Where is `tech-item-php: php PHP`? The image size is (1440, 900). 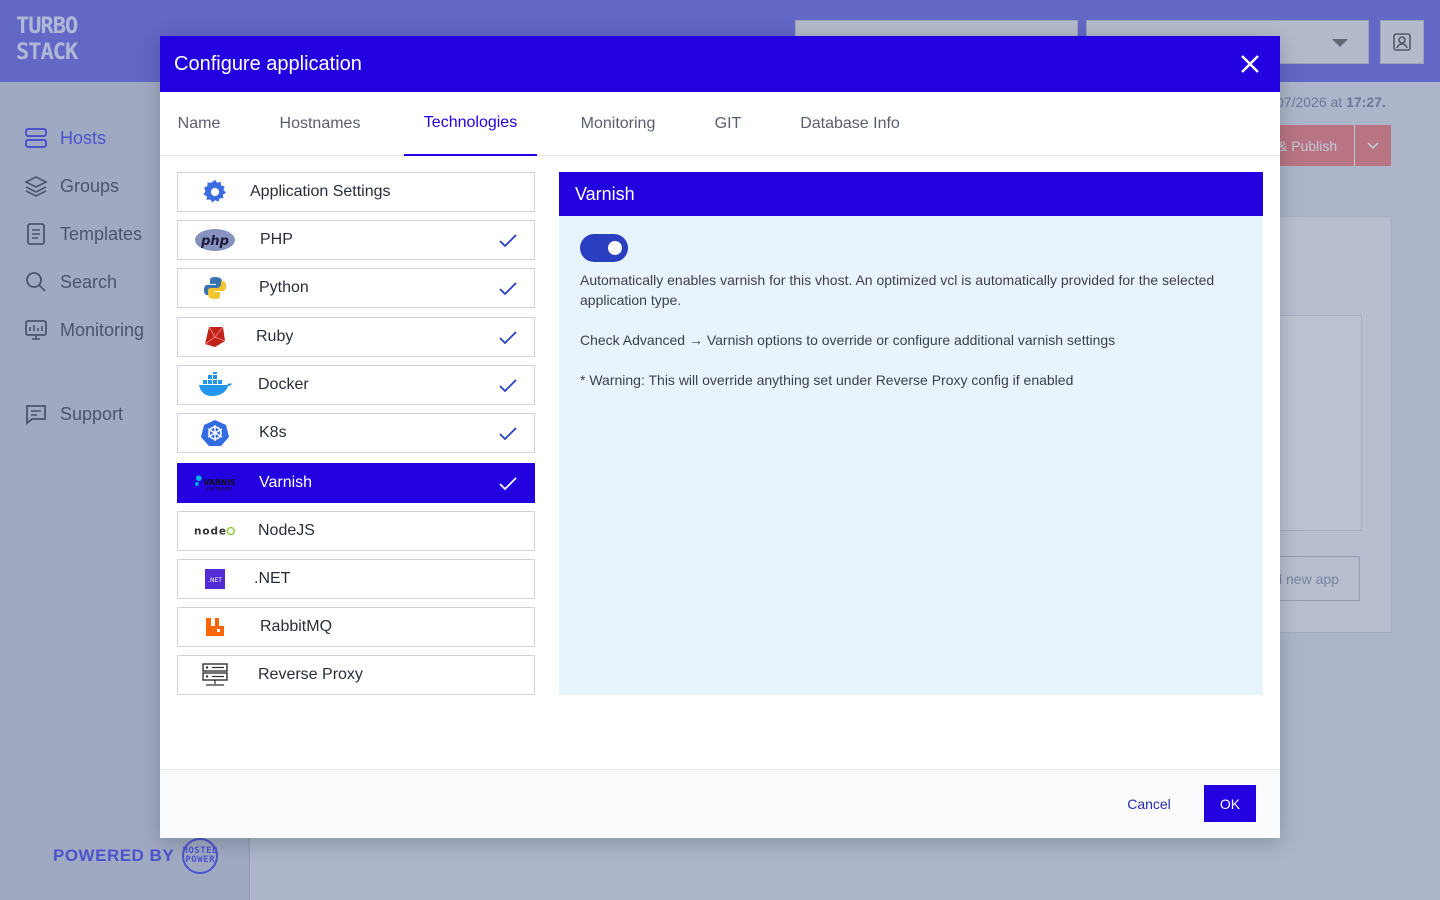 tech-item-php: php PHP is located at coordinates (356, 240).